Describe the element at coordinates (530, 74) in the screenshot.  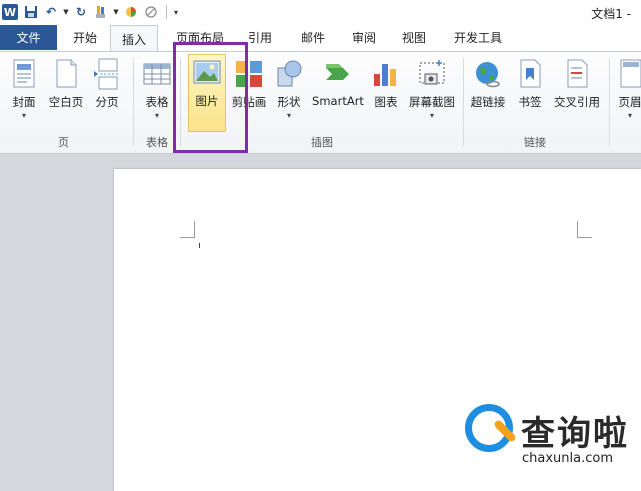
I see `bookmark-icon` at that location.